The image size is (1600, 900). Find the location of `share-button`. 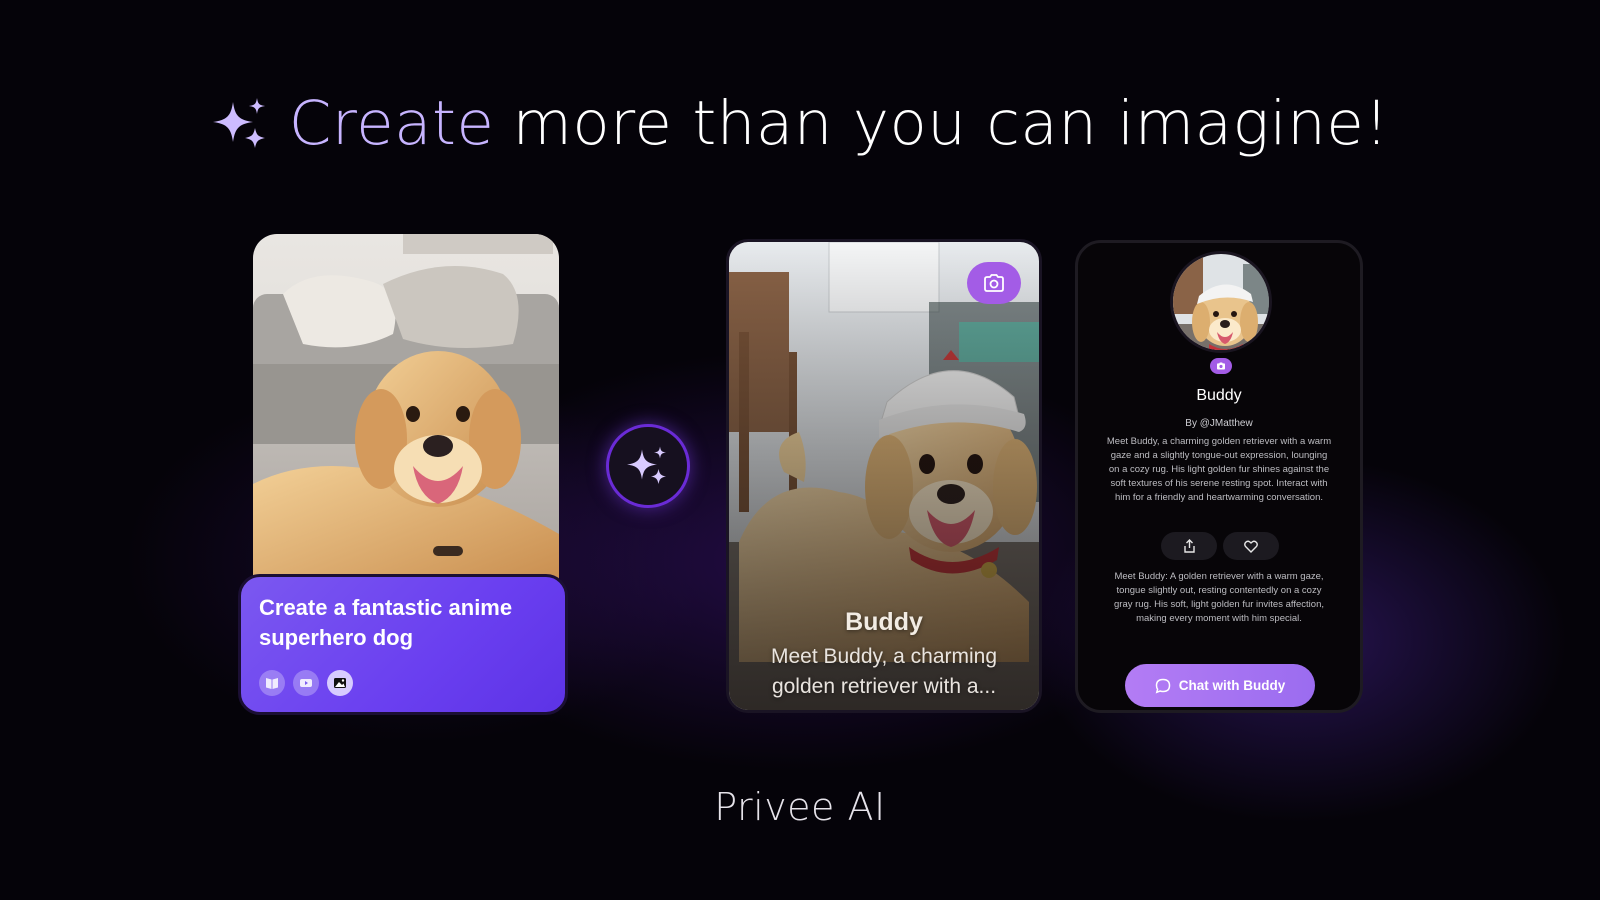

share-button is located at coordinates (1189, 546).